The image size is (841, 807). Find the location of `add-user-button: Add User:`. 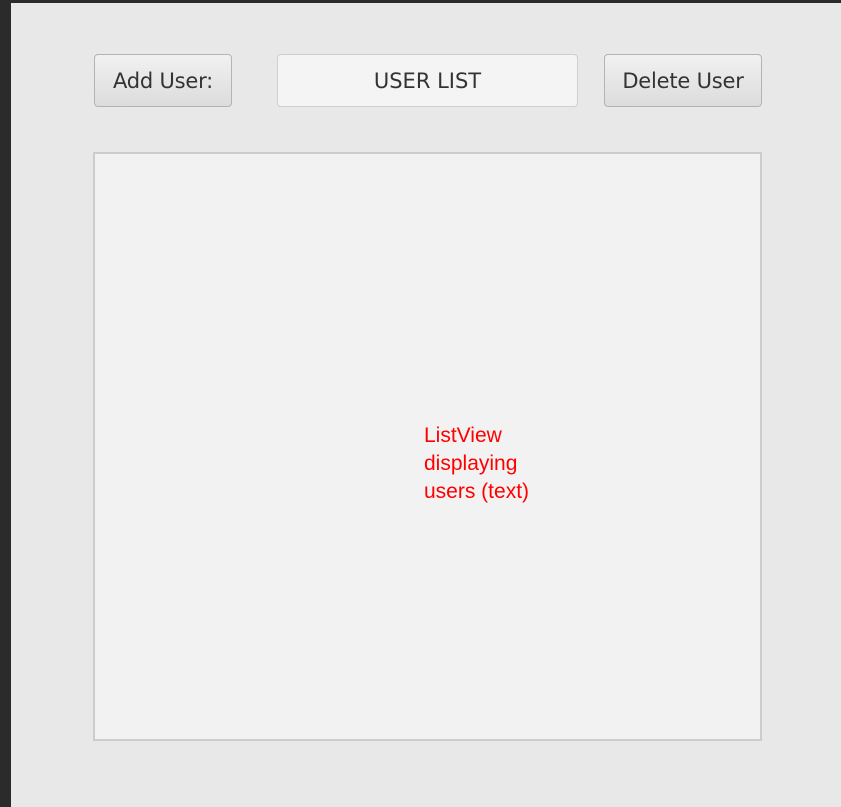

add-user-button: Add User: is located at coordinates (163, 80).